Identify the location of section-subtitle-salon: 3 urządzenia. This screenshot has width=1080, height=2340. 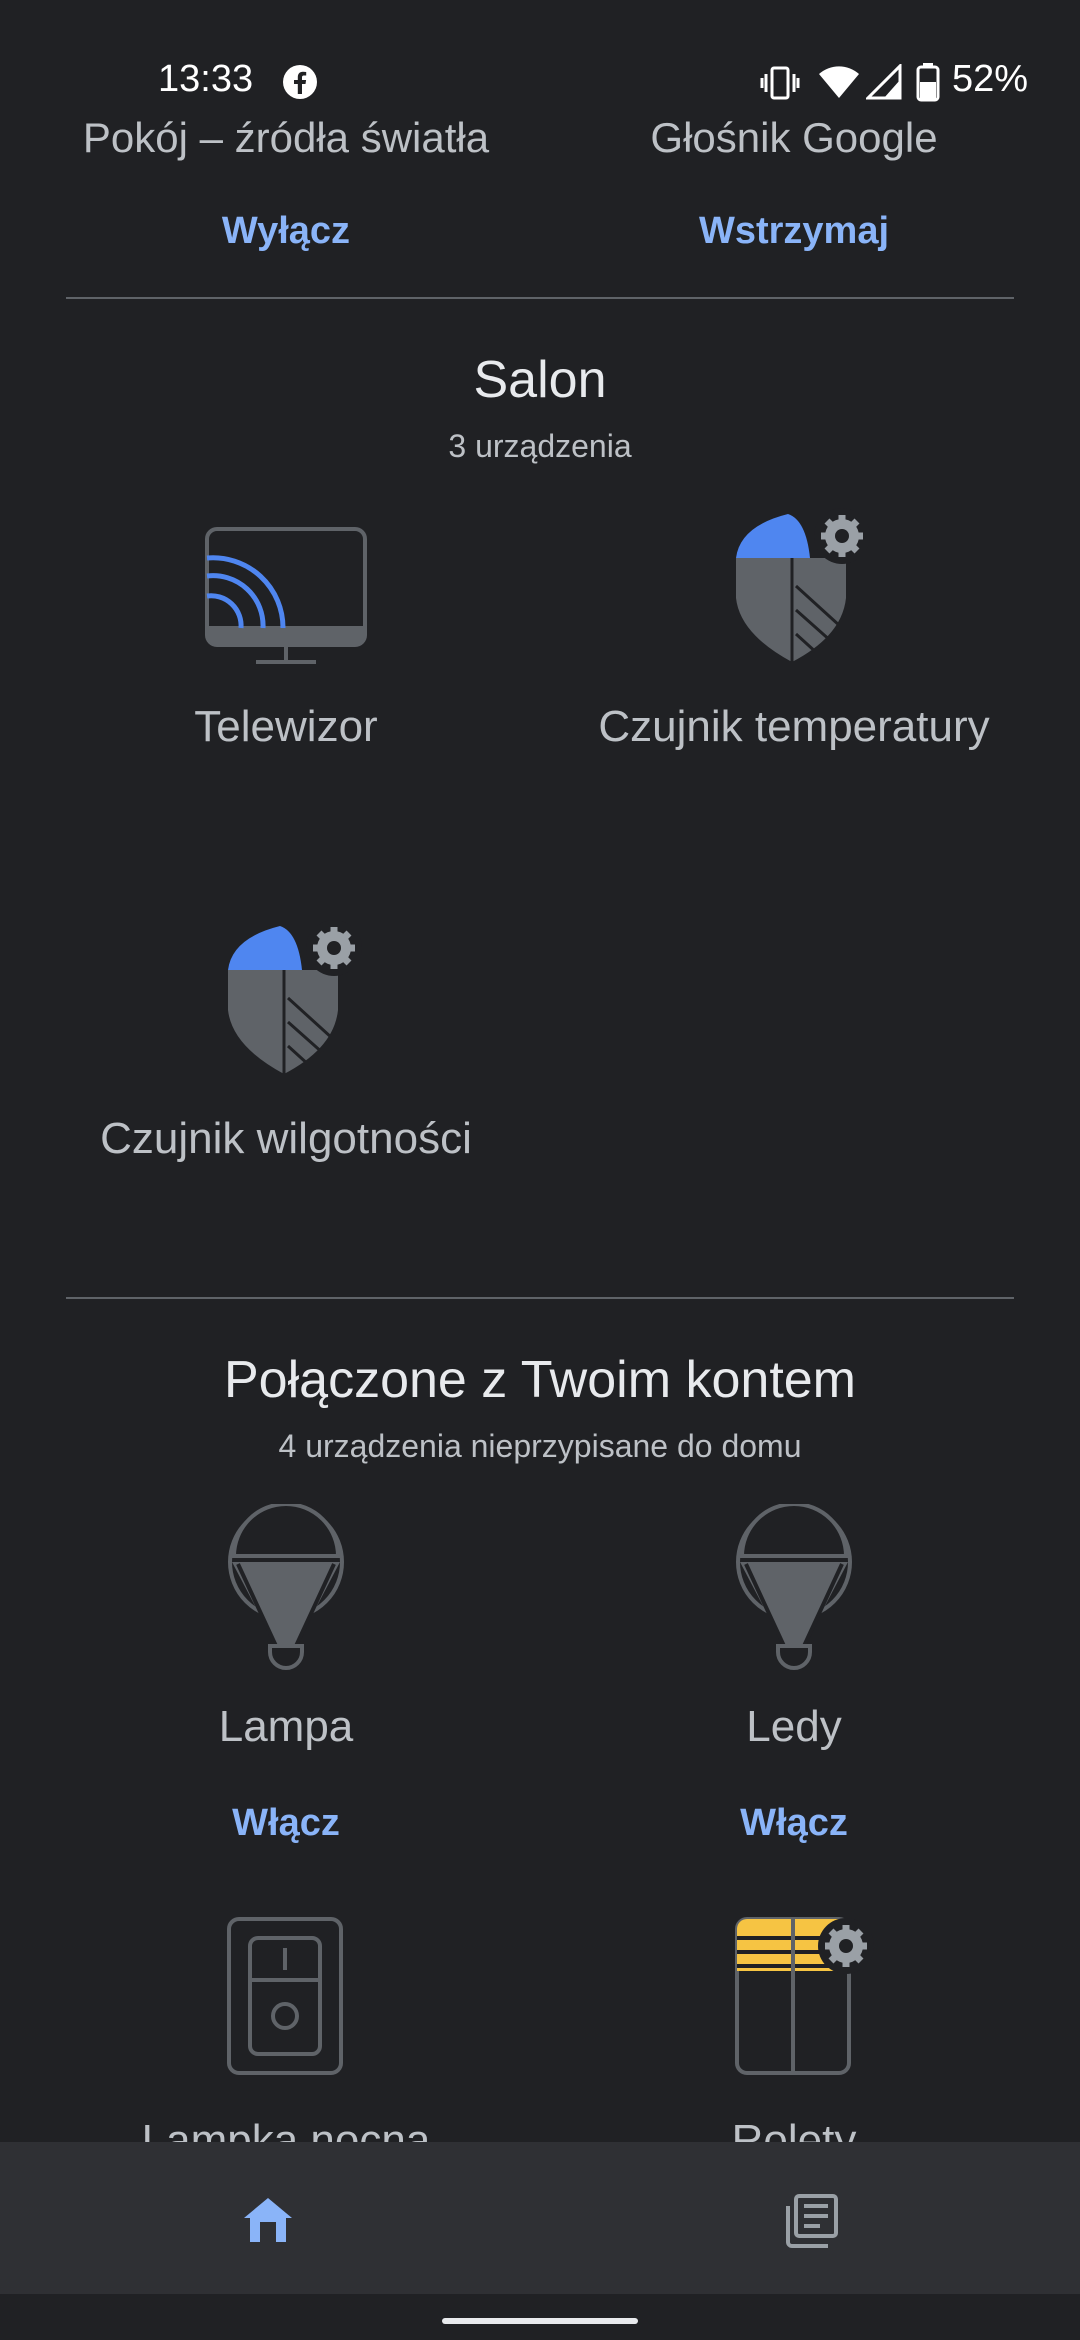
(540, 446).